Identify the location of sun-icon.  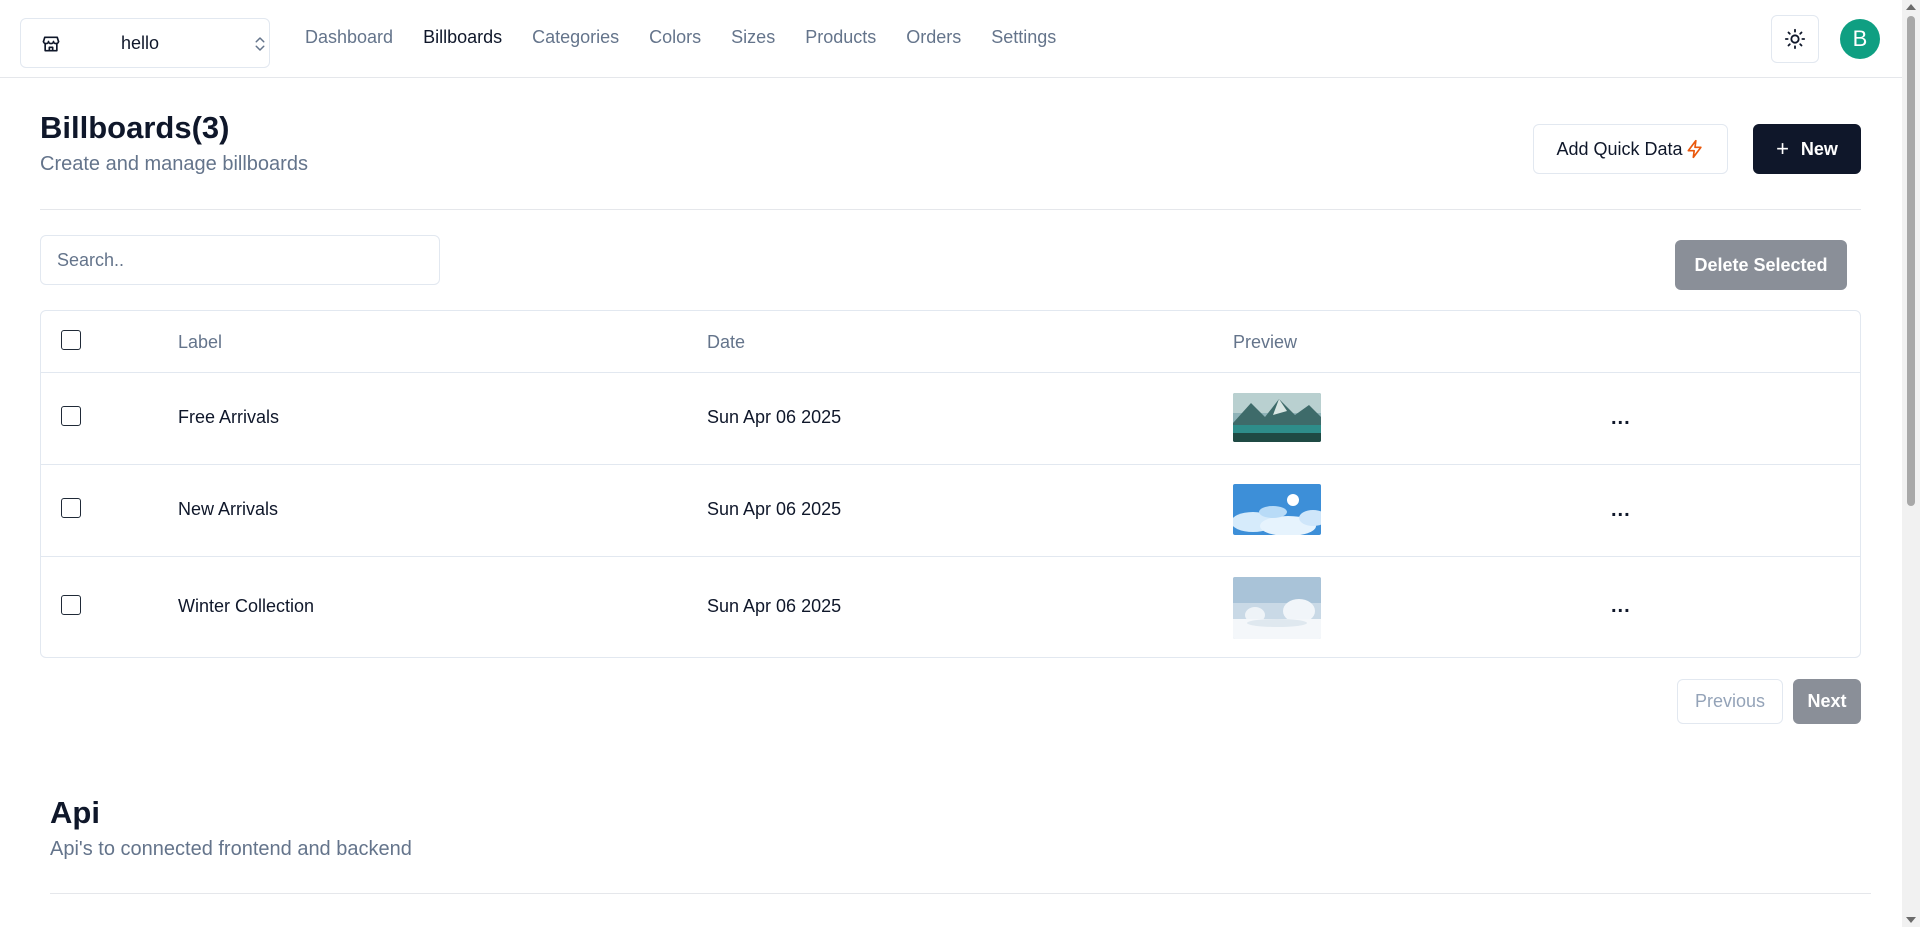
(1795, 39).